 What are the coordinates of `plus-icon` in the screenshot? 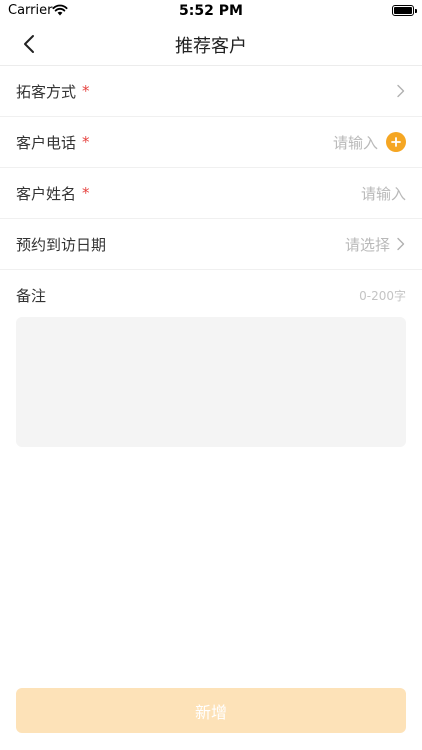 It's located at (396, 142).